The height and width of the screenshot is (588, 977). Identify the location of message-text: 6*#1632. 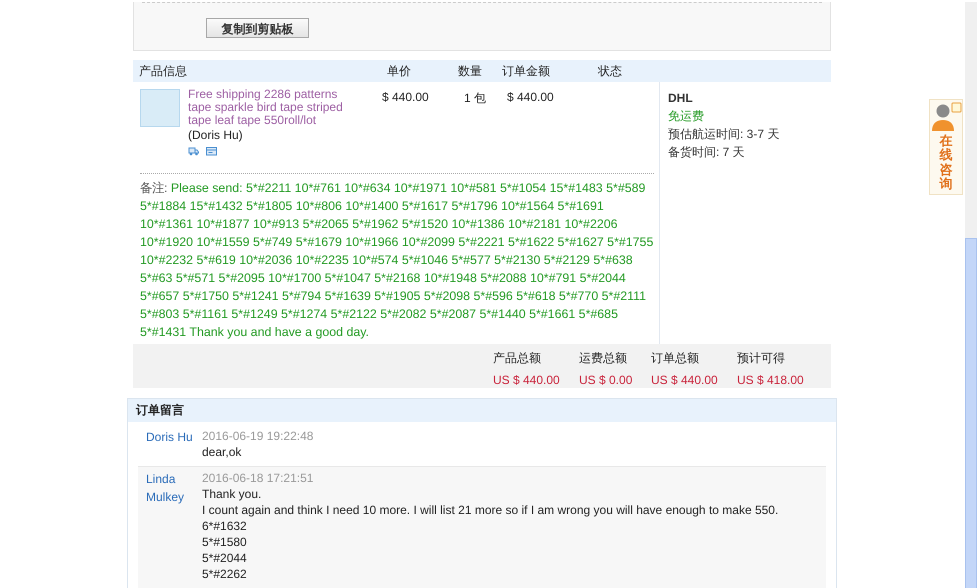
(225, 526).